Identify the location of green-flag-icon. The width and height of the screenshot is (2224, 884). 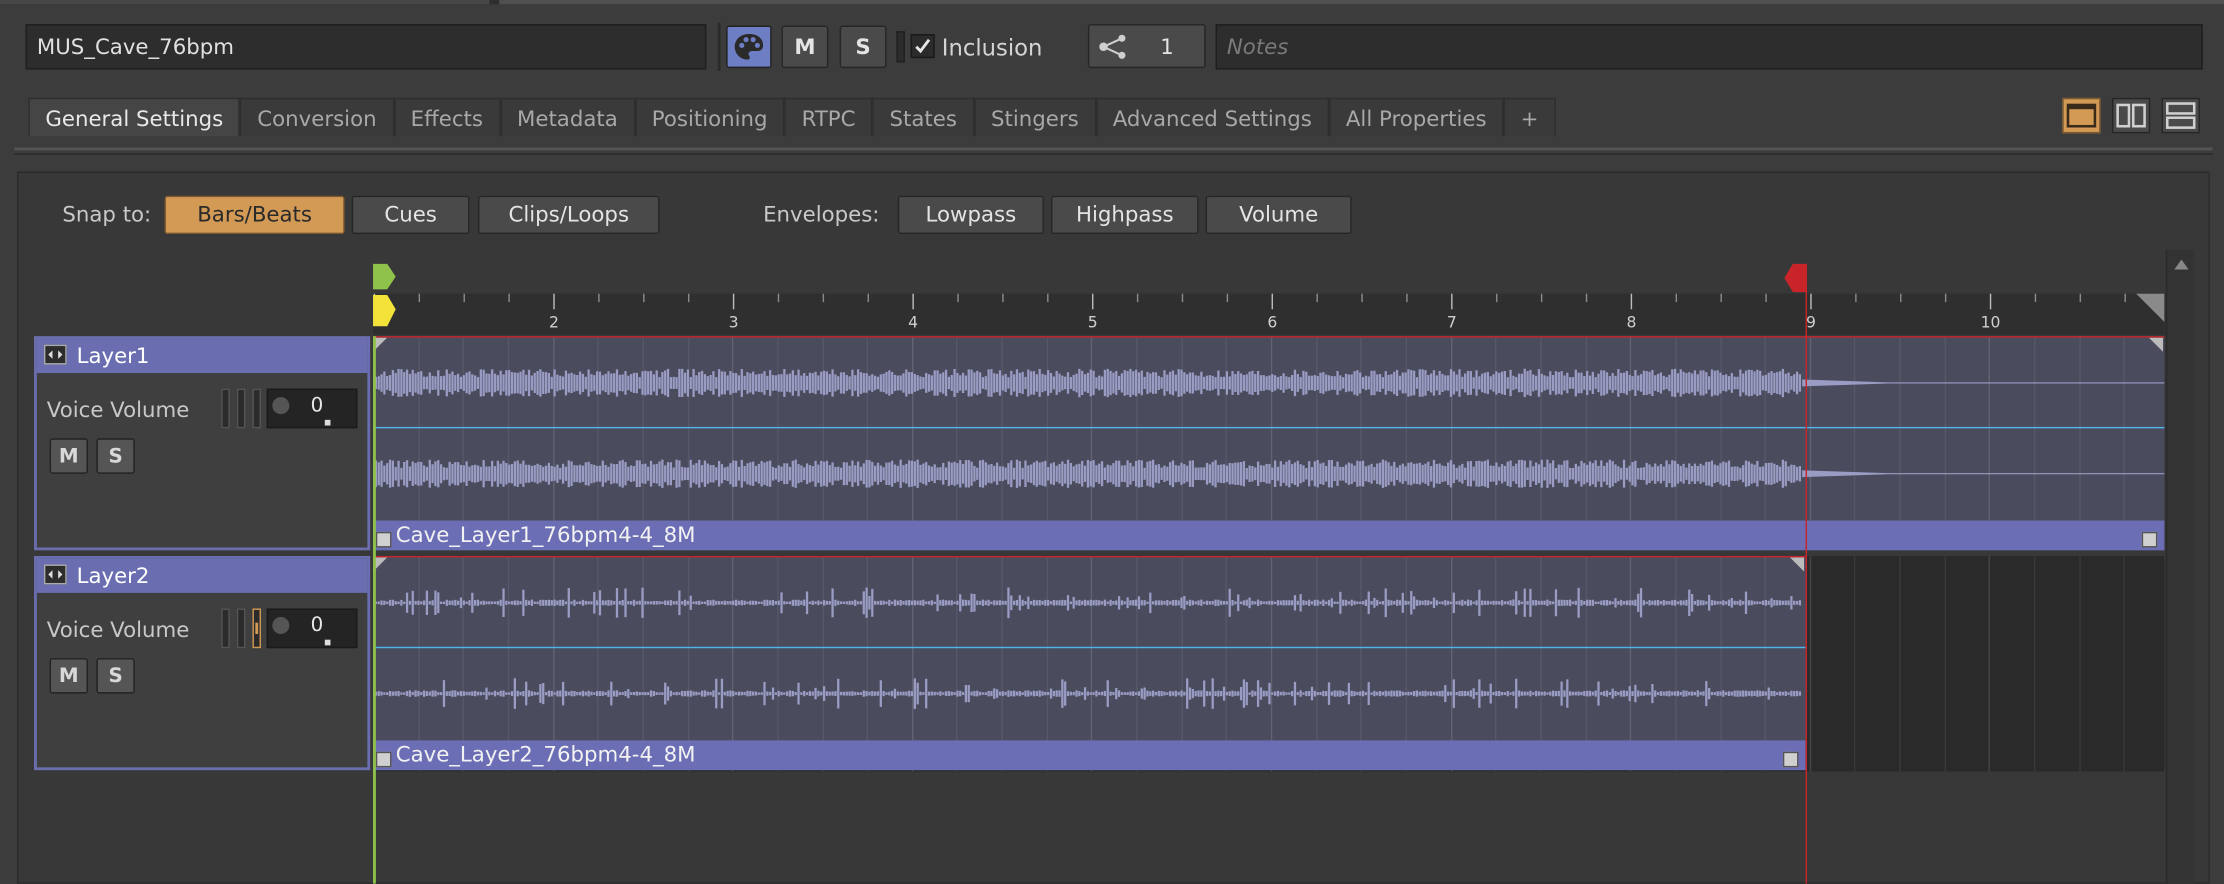
(384, 276).